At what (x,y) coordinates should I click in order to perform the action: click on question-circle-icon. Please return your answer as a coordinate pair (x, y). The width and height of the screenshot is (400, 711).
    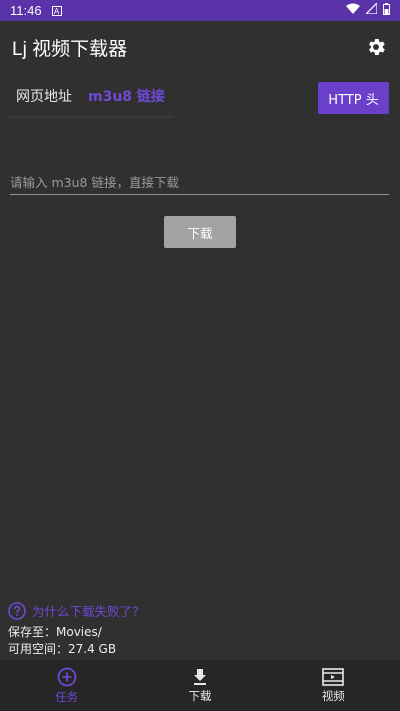
    Looking at the image, I should click on (17, 610).